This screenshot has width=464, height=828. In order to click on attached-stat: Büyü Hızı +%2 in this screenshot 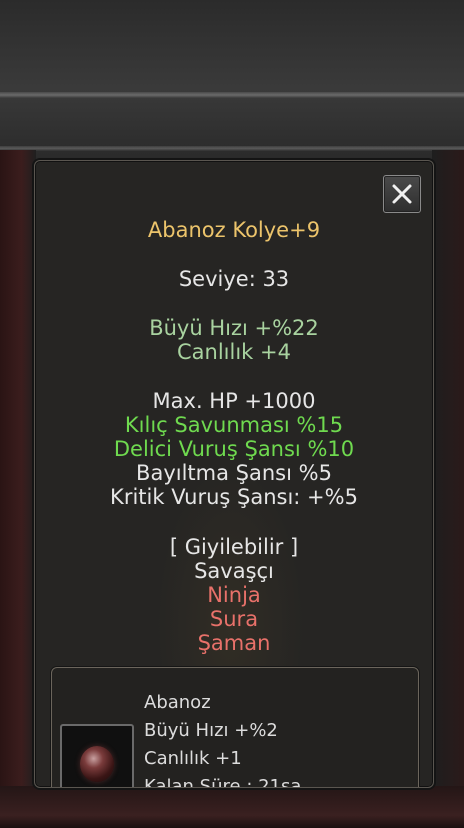, I will do `click(211, 730)`.